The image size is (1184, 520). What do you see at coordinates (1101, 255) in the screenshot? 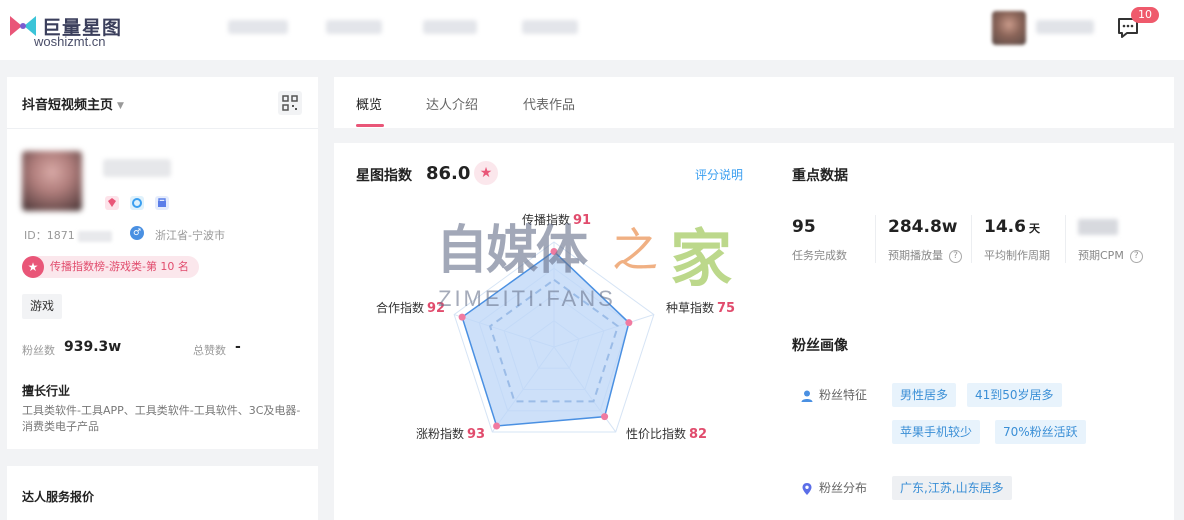
I see `expected-cpm-label: 预期CPM` at bounding box center [1101, 255].